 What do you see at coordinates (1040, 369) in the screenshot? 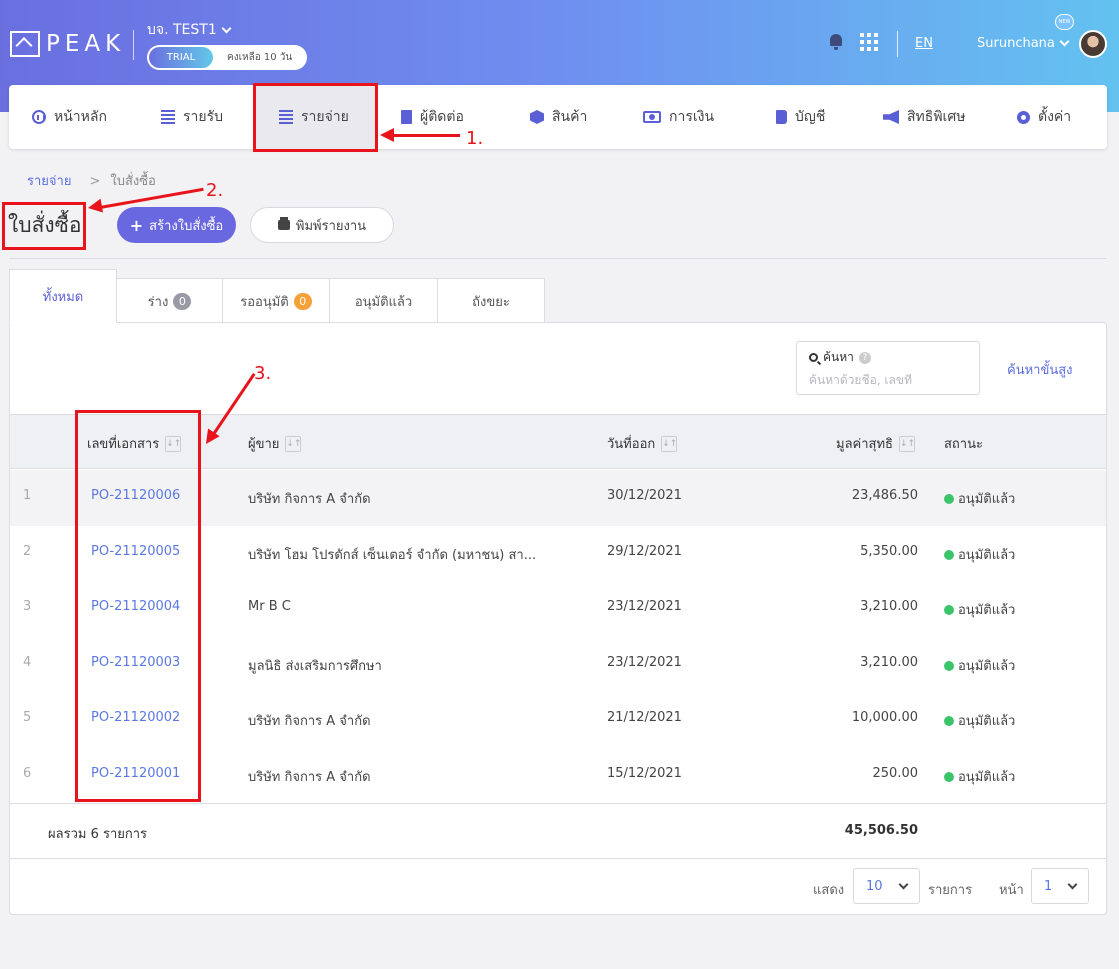
I see `advanced-search-link: ค้นหาขั้นสูง` at bounding box center [1040, 369].